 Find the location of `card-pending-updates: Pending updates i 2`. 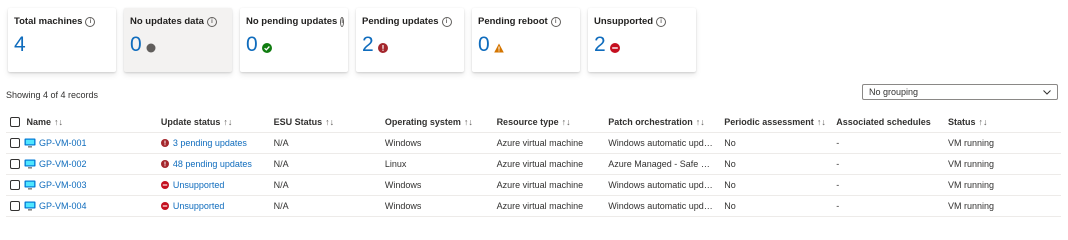

card-pending-updates: Pending updates i 2 is located at coordinates (410, 40).